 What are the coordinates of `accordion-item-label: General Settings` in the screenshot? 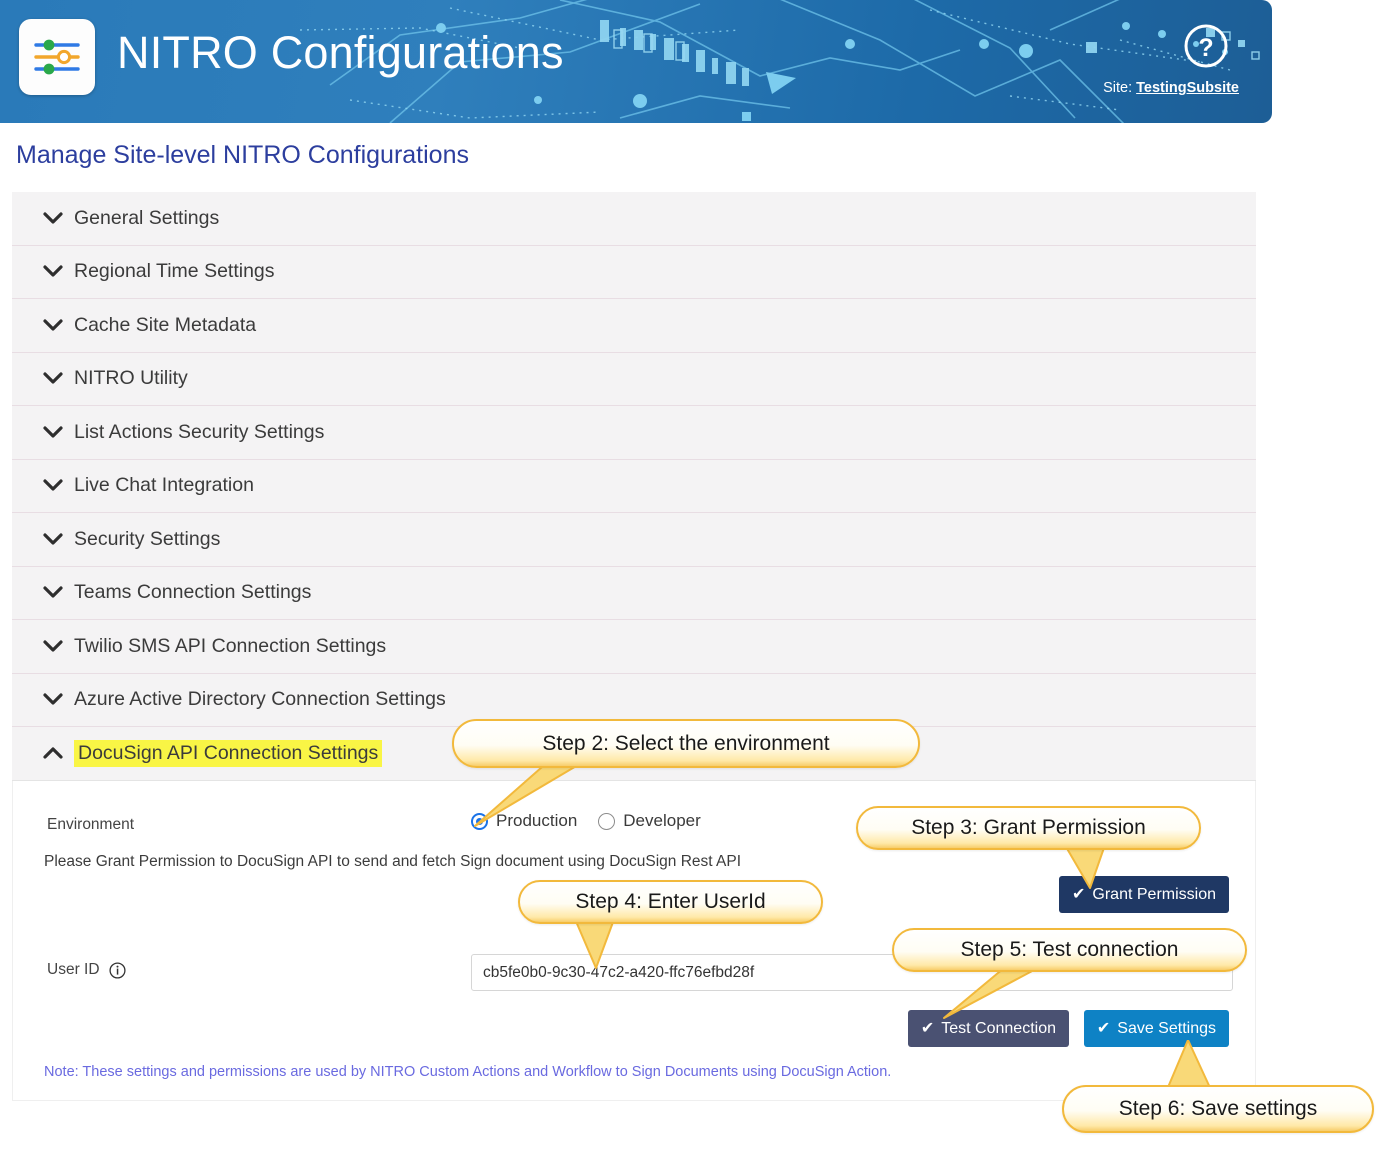 It's located at (147, 217).